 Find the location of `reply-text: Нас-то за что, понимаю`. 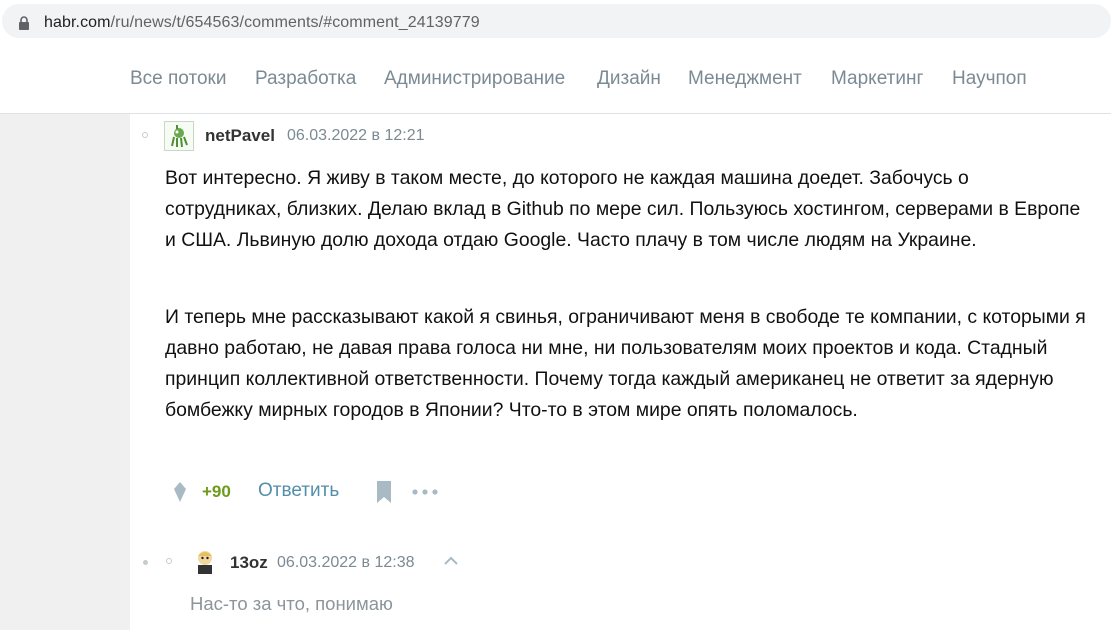

reply-text: Нас-то за что, понимаю is located at coordinates (291, 603).